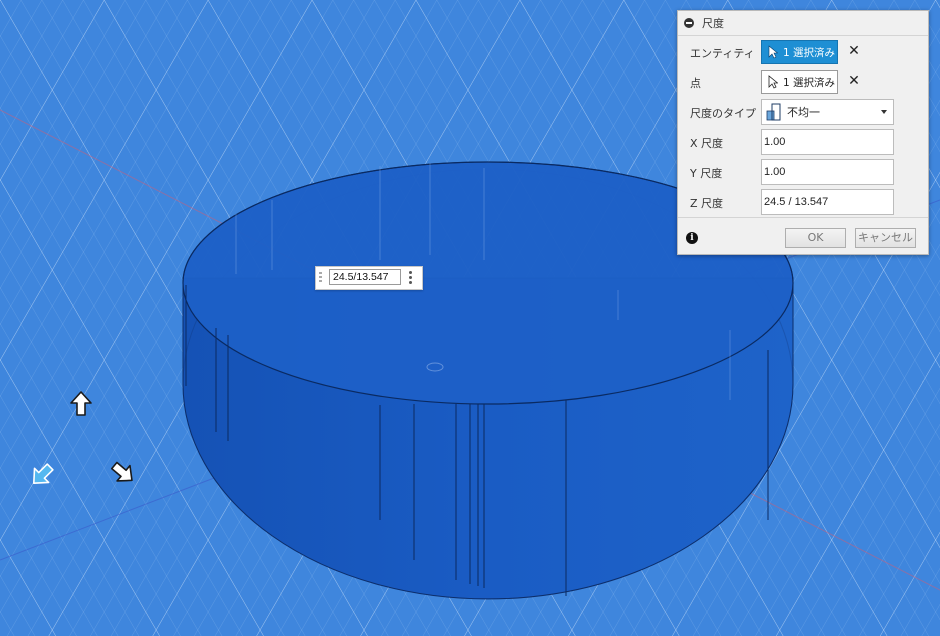  I want to click on point-select-value: 1 選択済み, so click(809, 82).